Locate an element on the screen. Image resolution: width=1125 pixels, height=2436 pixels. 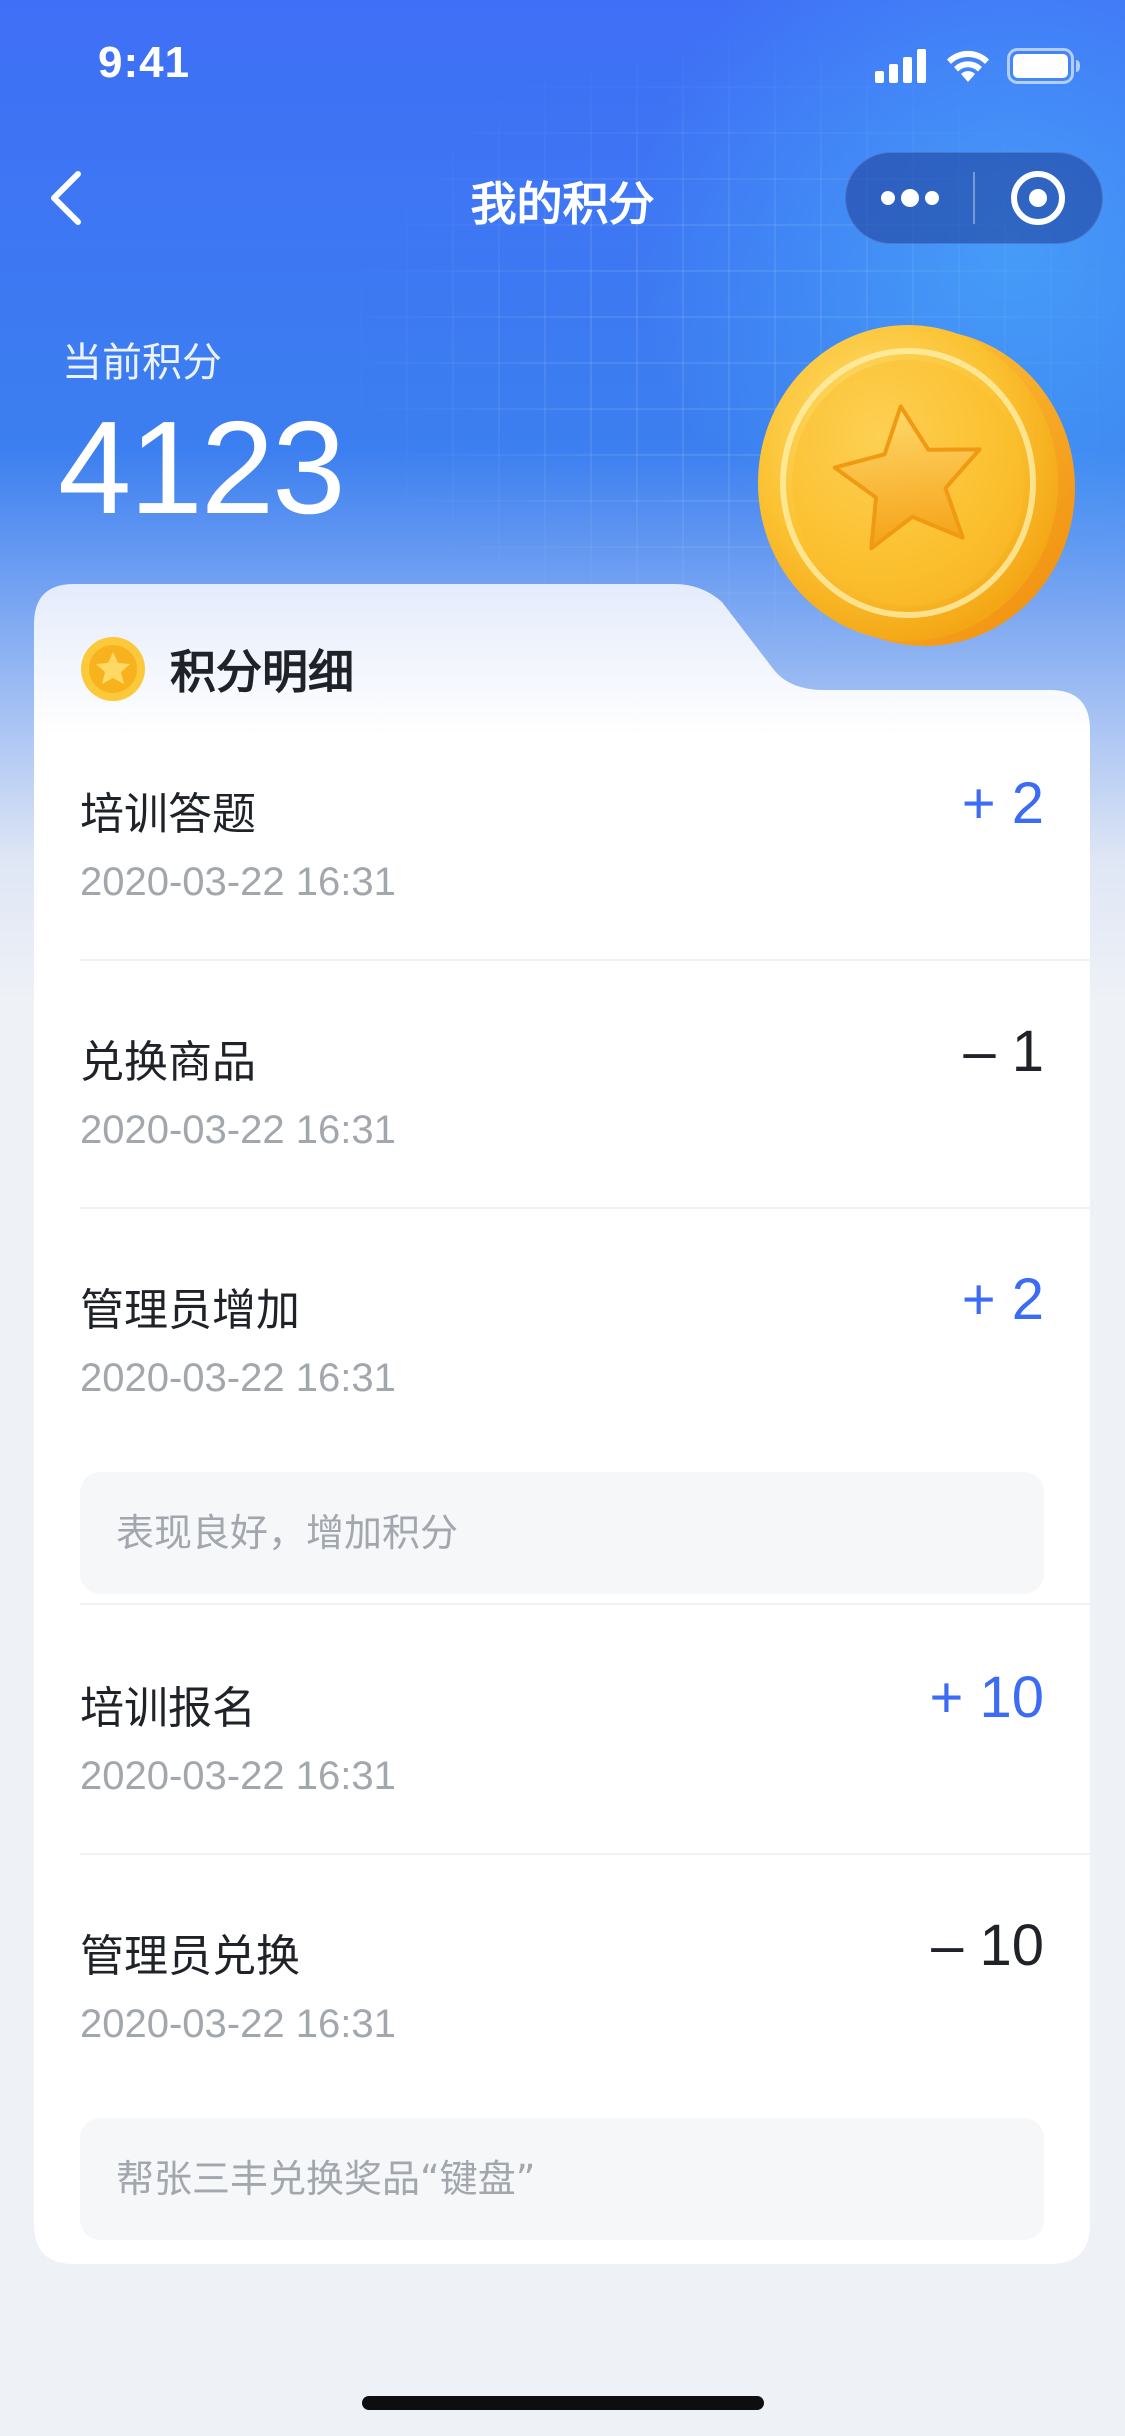
record-points-change: + 10 is located at coordinates (987, 1697).